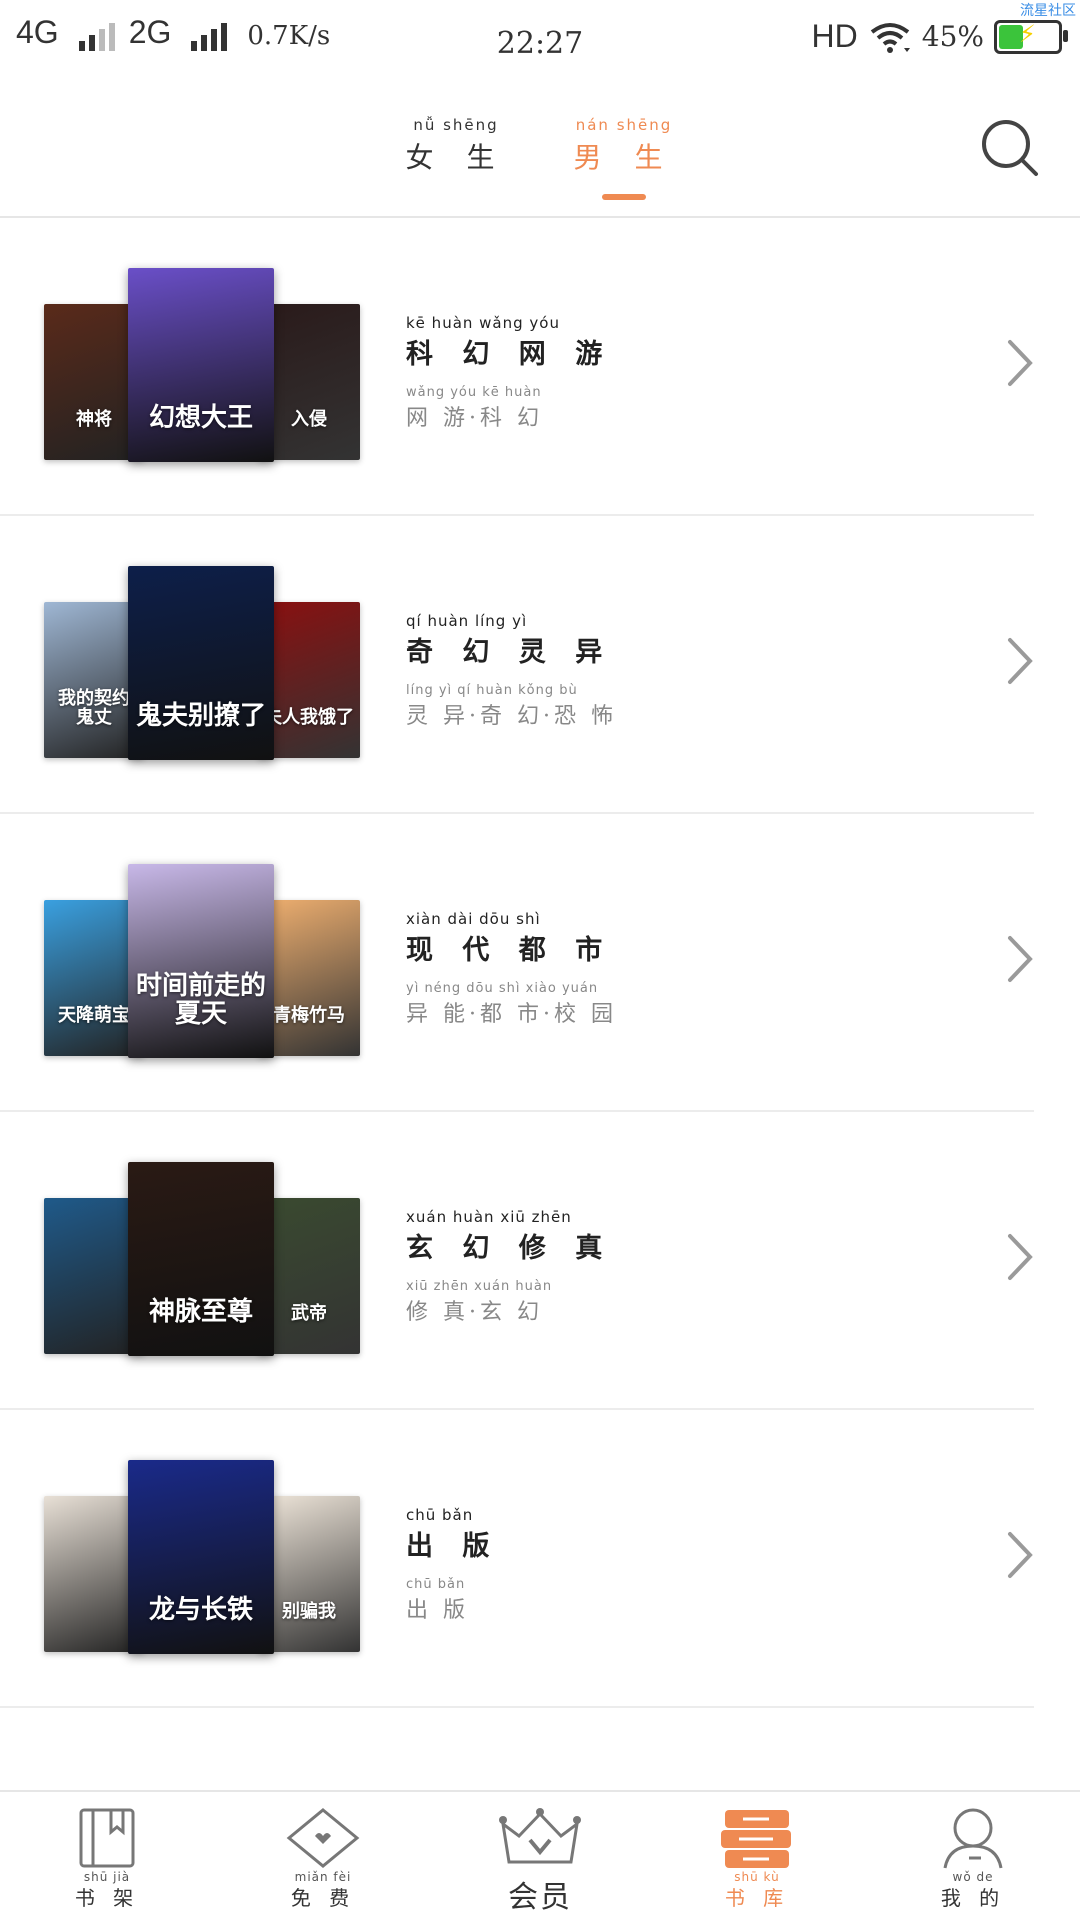 This screenshot has height=1922, width=1080. Describe the element at coordinates (509, 950) in the screenshot. I see `category-title: 现 代 都 市` at that location.